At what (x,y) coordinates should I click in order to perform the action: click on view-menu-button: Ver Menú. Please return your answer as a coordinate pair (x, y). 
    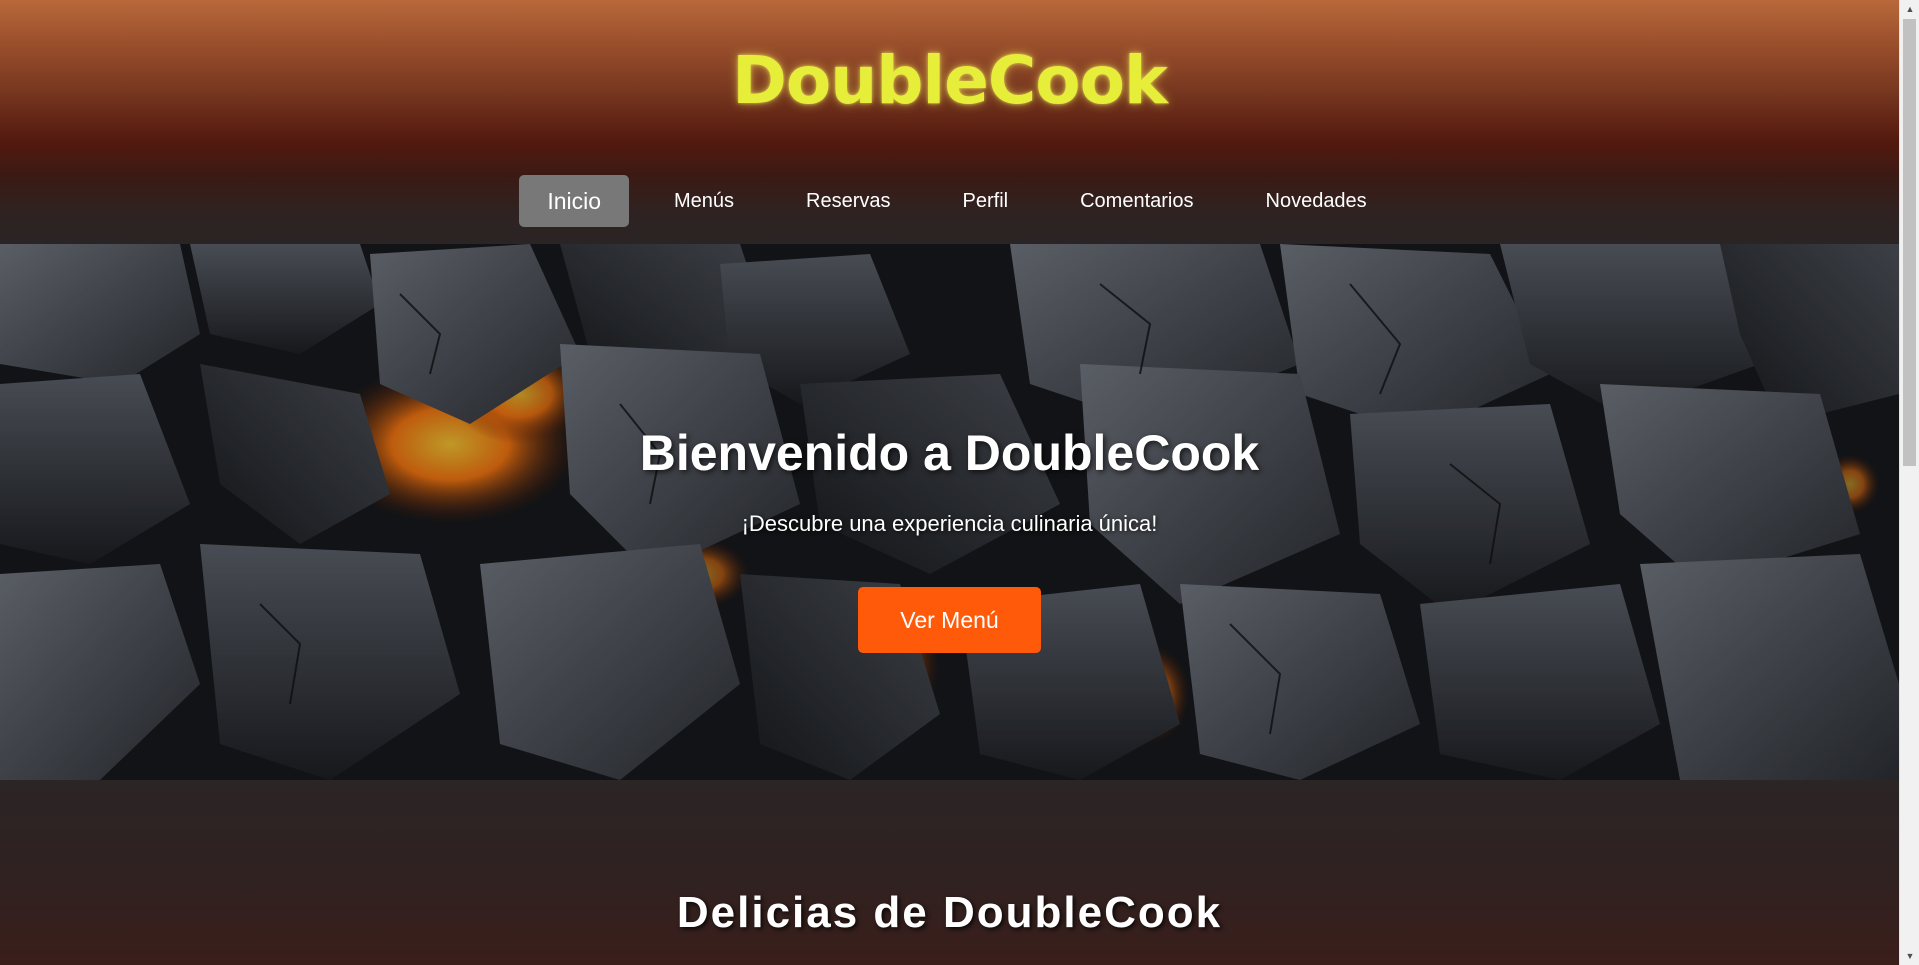
    Looking at the image, I should click on (949, 620).